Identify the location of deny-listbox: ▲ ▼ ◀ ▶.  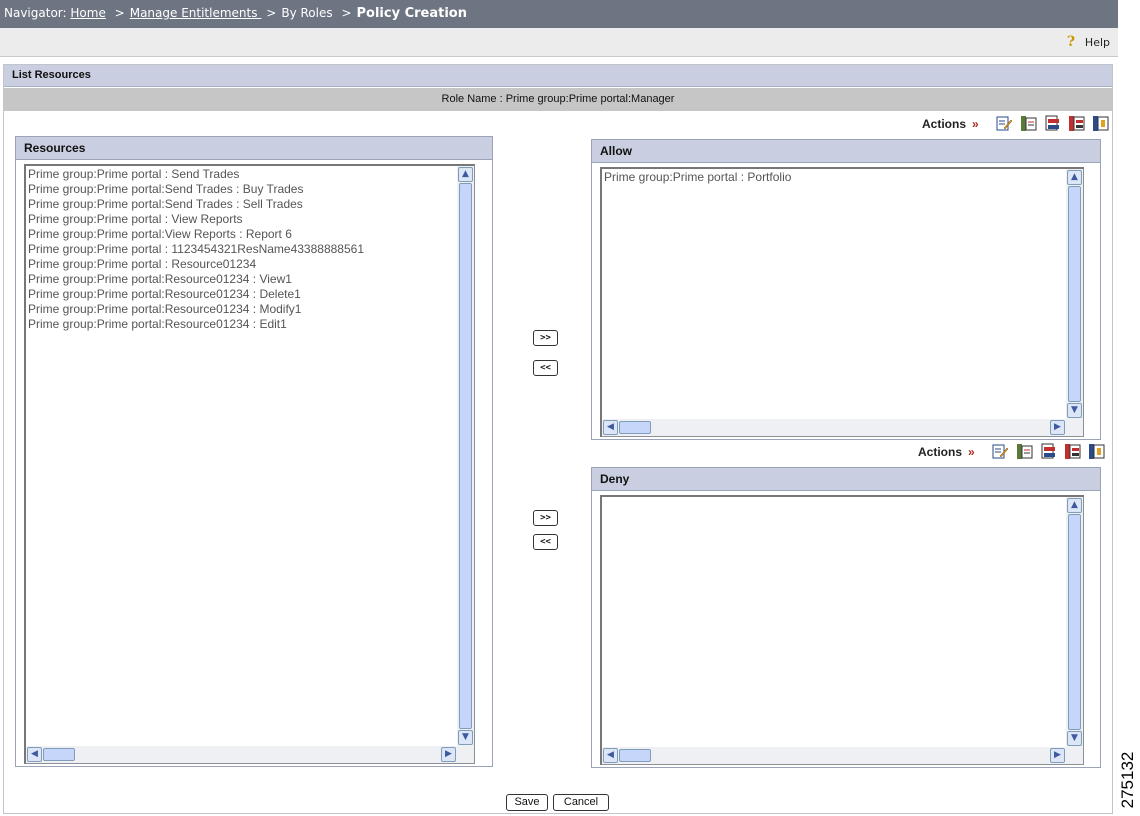
(842, 630).